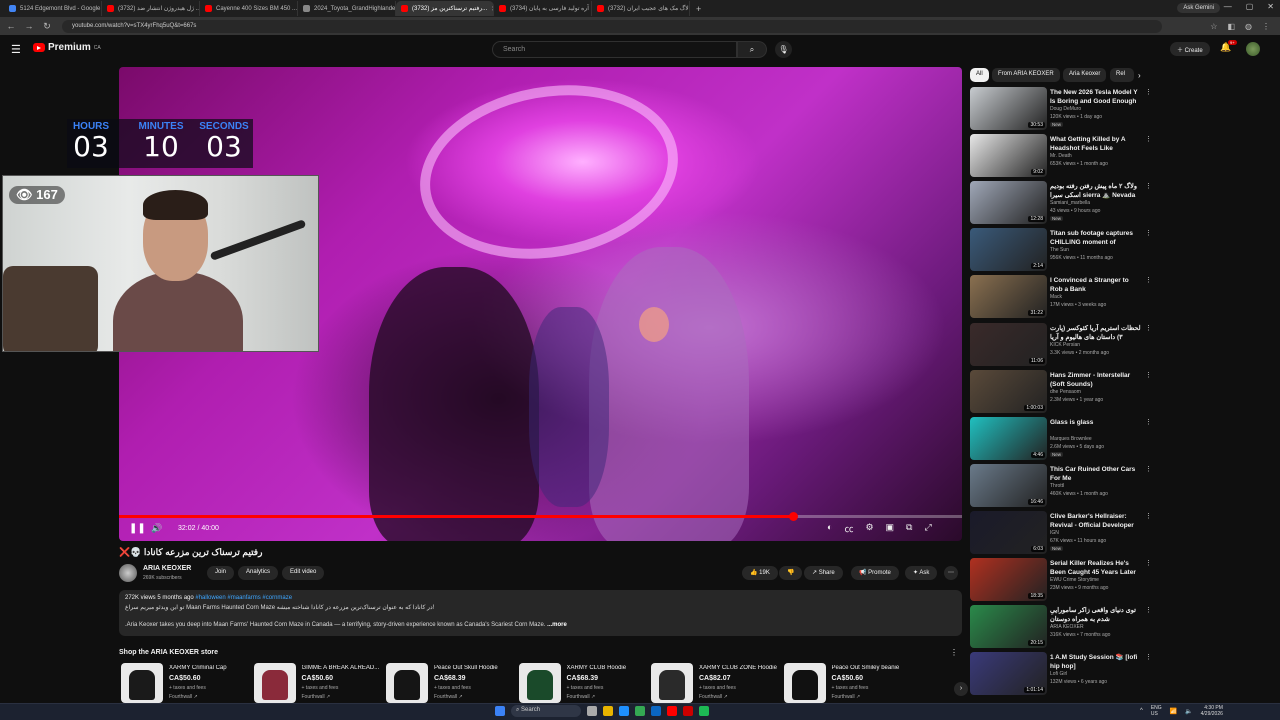 The height and width of the screenshot is (720, 1280). What do you see at coordinates (760, 573) in the screenshot?
I see `like-button: 👍 19K` at bounding box center [760, 573].